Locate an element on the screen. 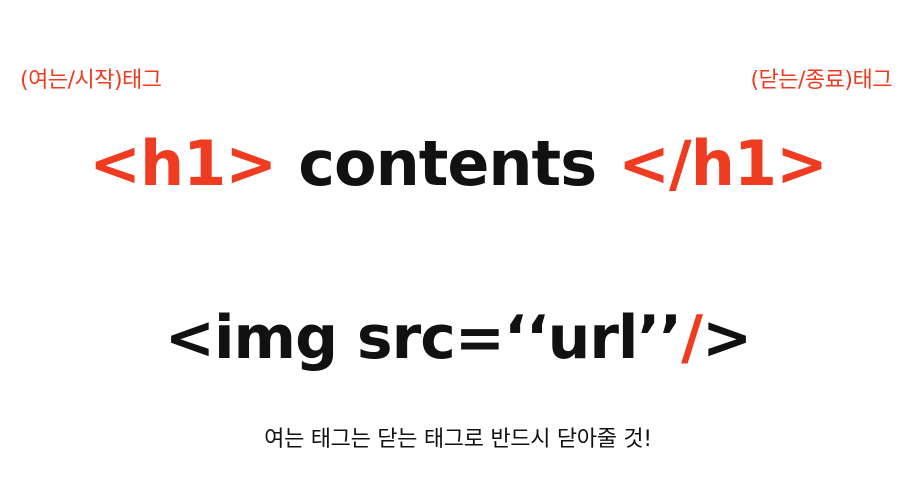  img-self-closing-slash: / is located at coordinates (692, 338).